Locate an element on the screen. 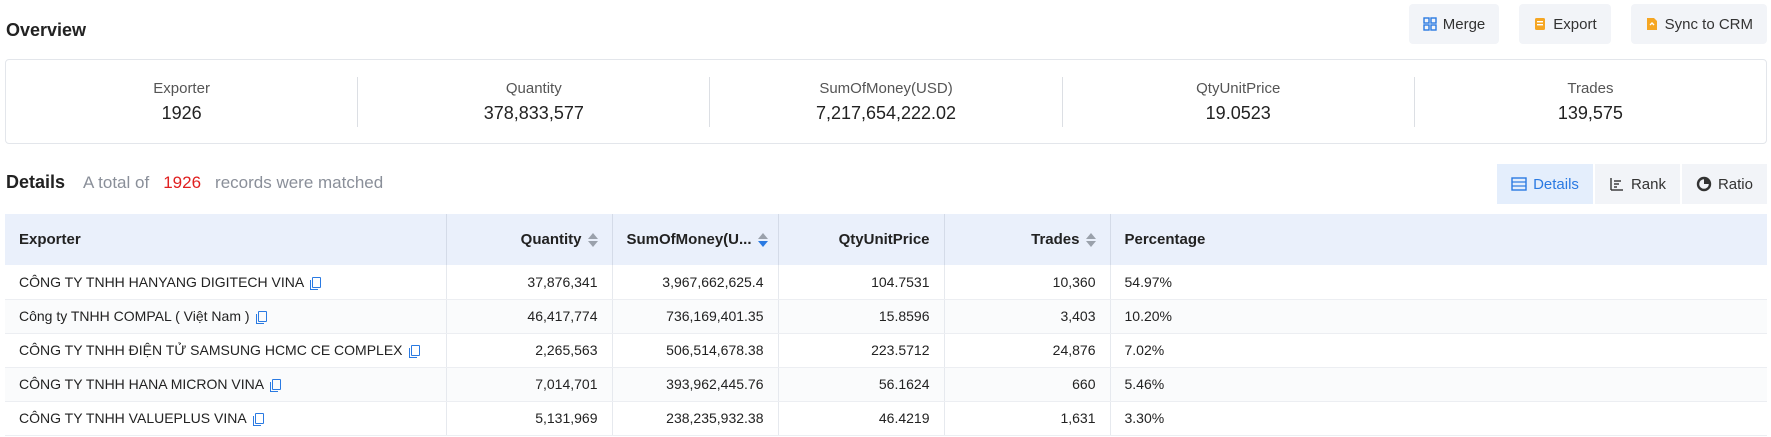  quantity-cell: 2,265,563 is located at coordinates (529, 350).